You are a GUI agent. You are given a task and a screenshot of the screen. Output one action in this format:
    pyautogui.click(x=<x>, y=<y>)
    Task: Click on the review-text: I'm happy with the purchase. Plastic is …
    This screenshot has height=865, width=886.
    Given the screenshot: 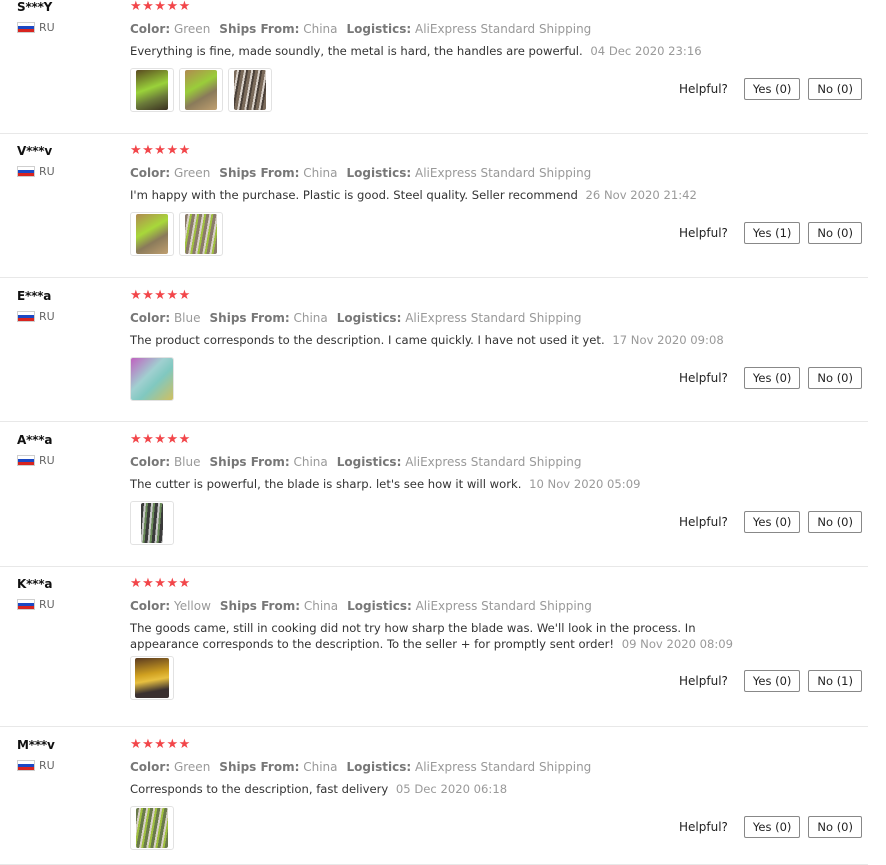 What is the action you would take?
    pyautogui.click(x=354, y=195)
    